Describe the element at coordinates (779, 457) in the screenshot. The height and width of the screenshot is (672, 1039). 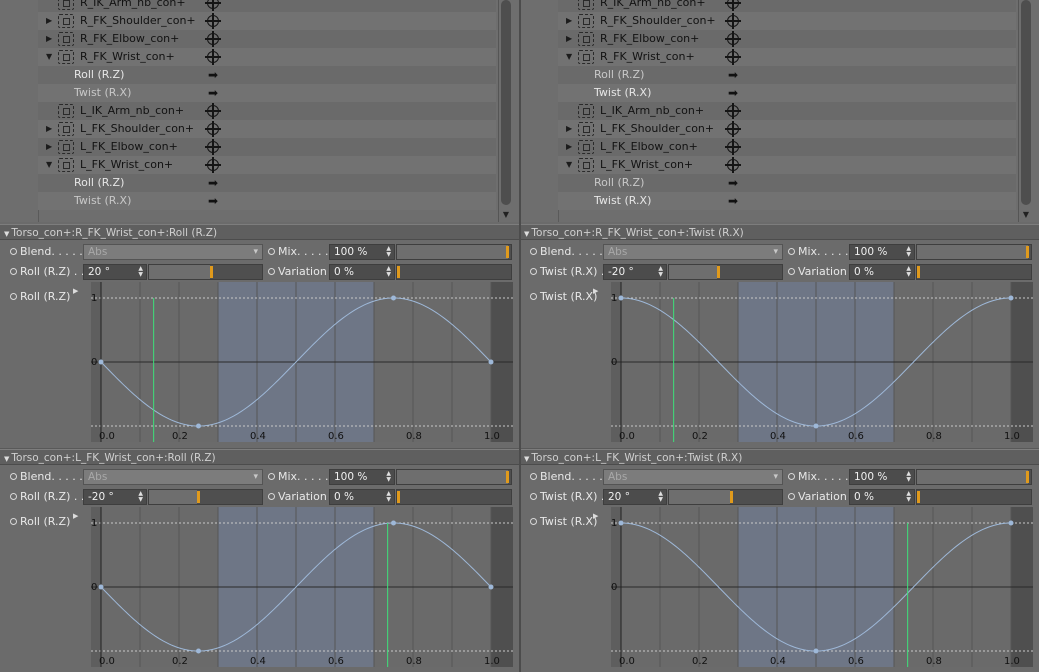
I see `panel-header: ▼ Torso_con+:L_FK_Wrist_con+:Twist (R.X)` at that location.